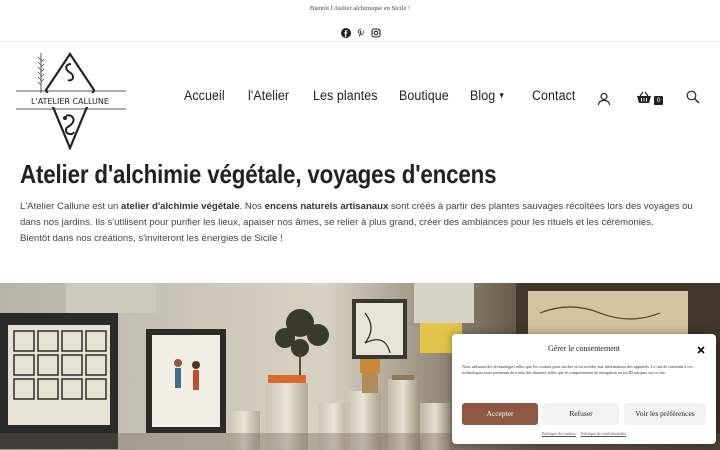 The image size is (720, 450). What do you see at coordinates (581, 414) in the screenshot?
I see `refuse-button: Refuser` at bounding box center [581, 414].